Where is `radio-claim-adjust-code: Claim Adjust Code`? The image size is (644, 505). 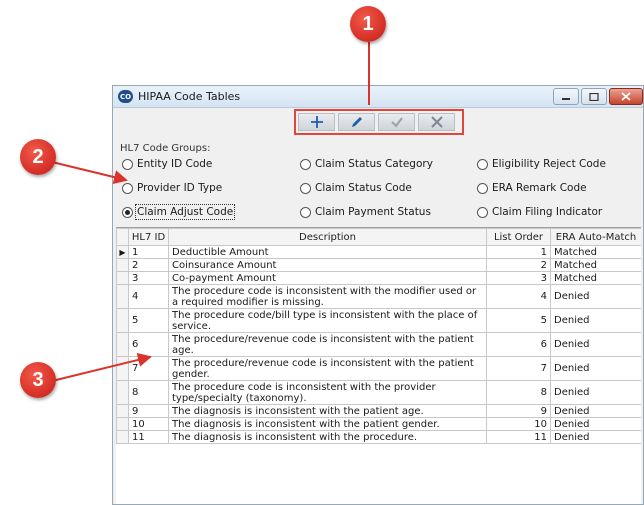 radio-claim-adjust-code: Claim Adjust Code is located at coordinates (179, 212).